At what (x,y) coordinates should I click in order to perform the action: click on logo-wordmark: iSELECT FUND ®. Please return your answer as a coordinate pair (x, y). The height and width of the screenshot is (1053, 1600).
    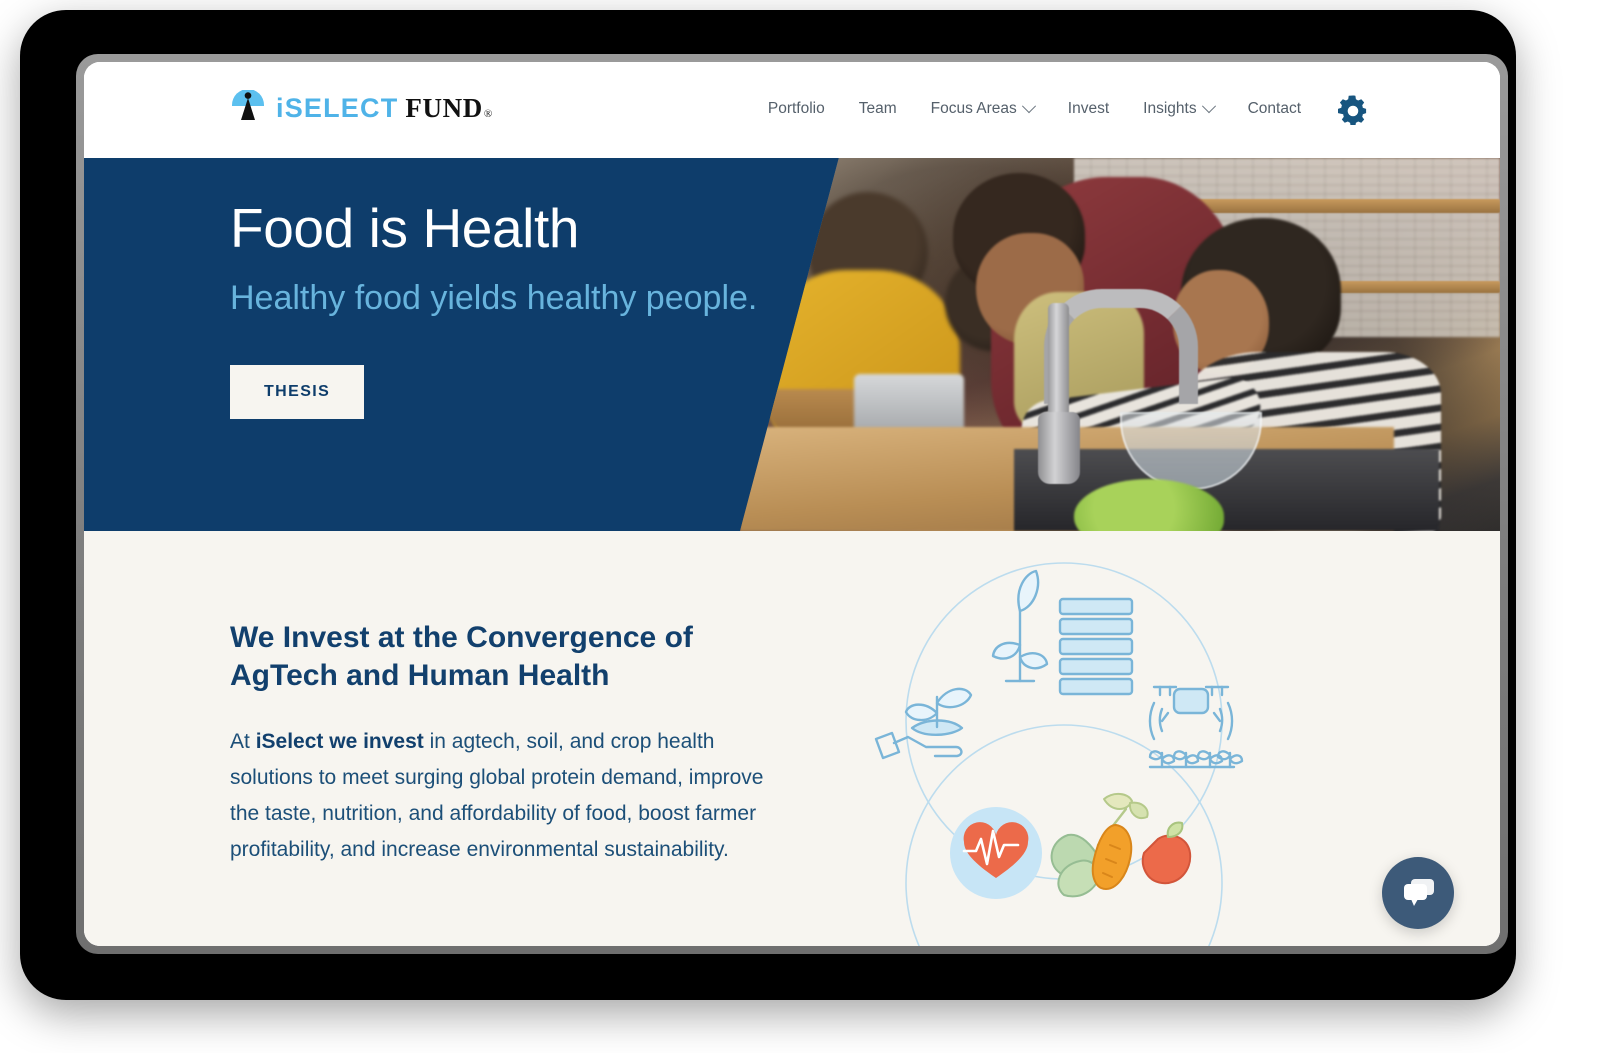
    Looking at the image, I should click on (384, 108).